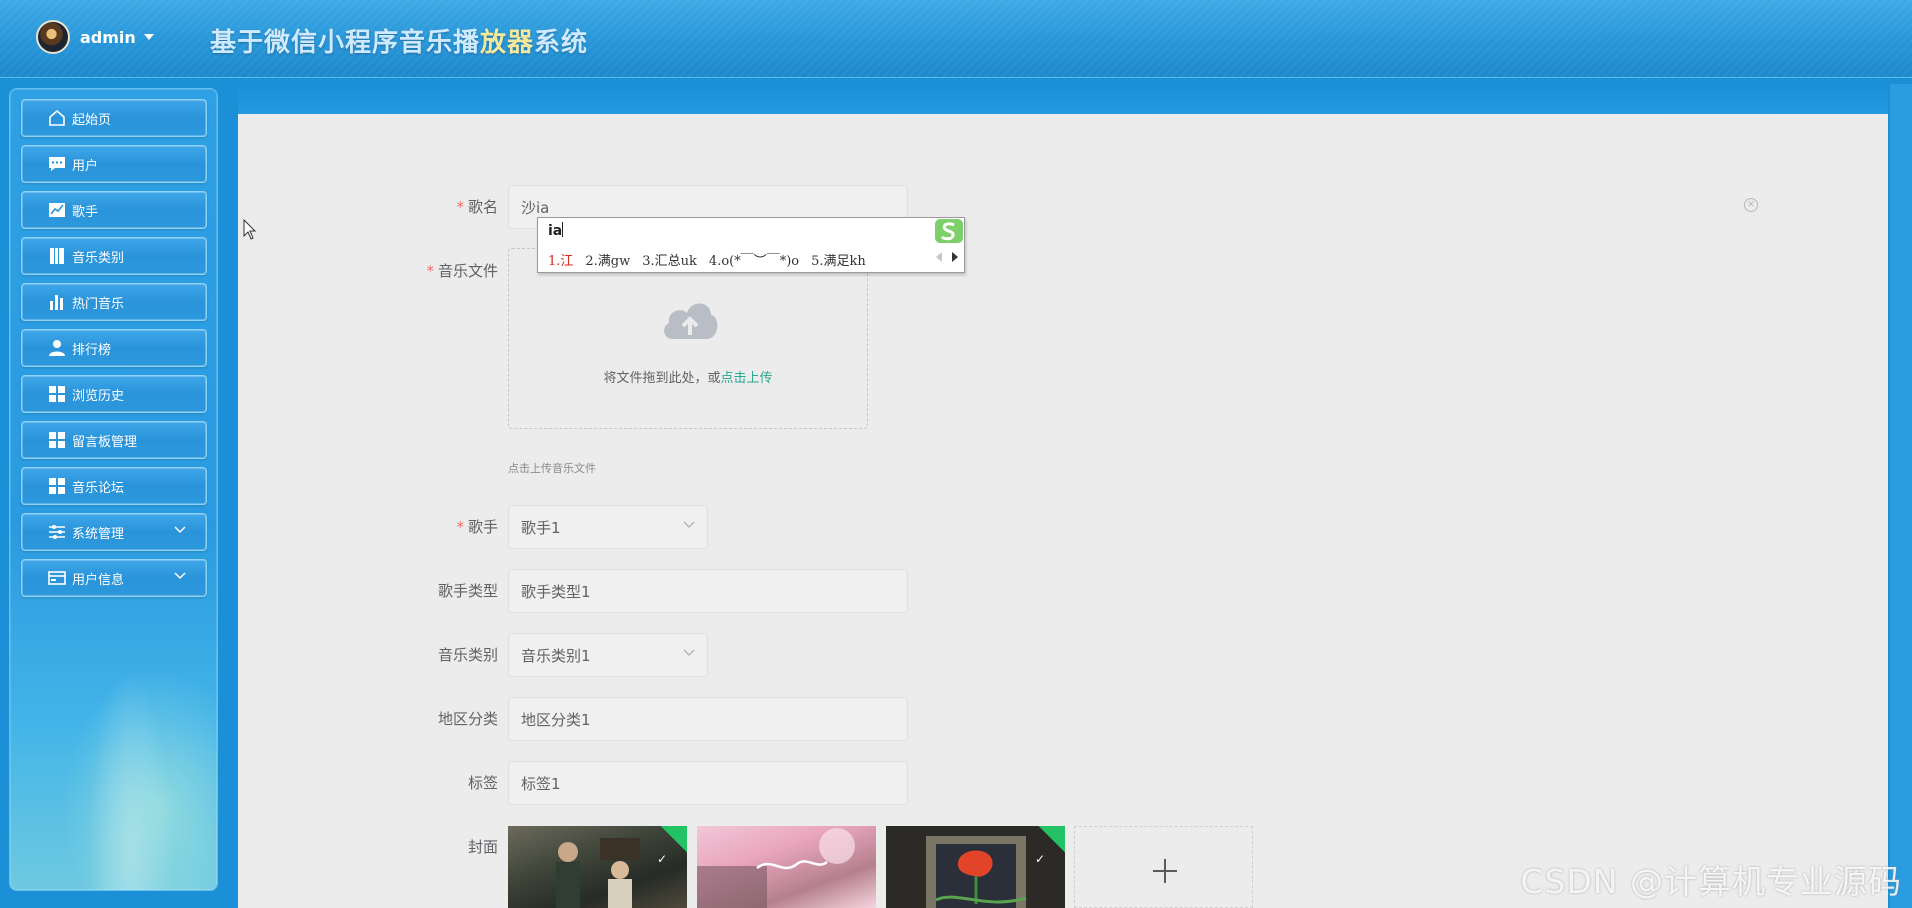  What do you see at coordinates (598, 873) in the screenshot?
I see `cover-image-people` at bounding box center [598, 873].